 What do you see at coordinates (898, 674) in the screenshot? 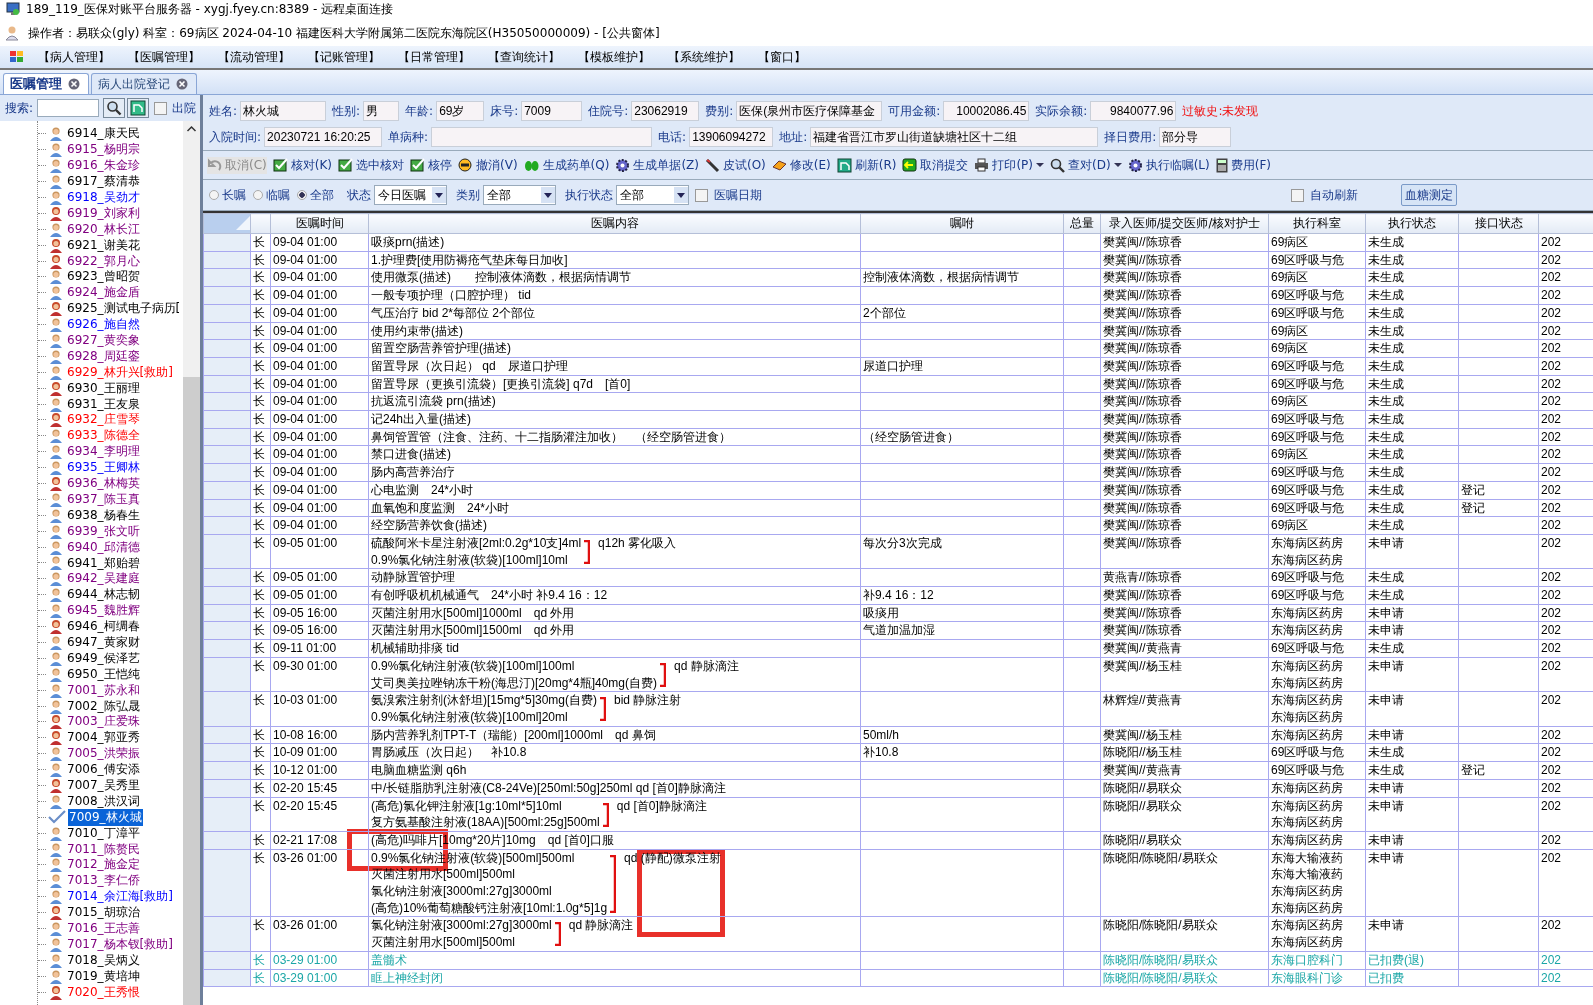
I see `order-row: 长 09-30 01:00 0.9%氯化钠注射液(软袋)[100ml]100ml 艾司奥美拉唑钠冻干粉(海思汀)[20mg*4瓶]40mg(自费) qd 静脉滴注 樊冀闽//杨玉桂 东海病区药房 东海病区药房 未申请 202` at bounding box center [898, 674].